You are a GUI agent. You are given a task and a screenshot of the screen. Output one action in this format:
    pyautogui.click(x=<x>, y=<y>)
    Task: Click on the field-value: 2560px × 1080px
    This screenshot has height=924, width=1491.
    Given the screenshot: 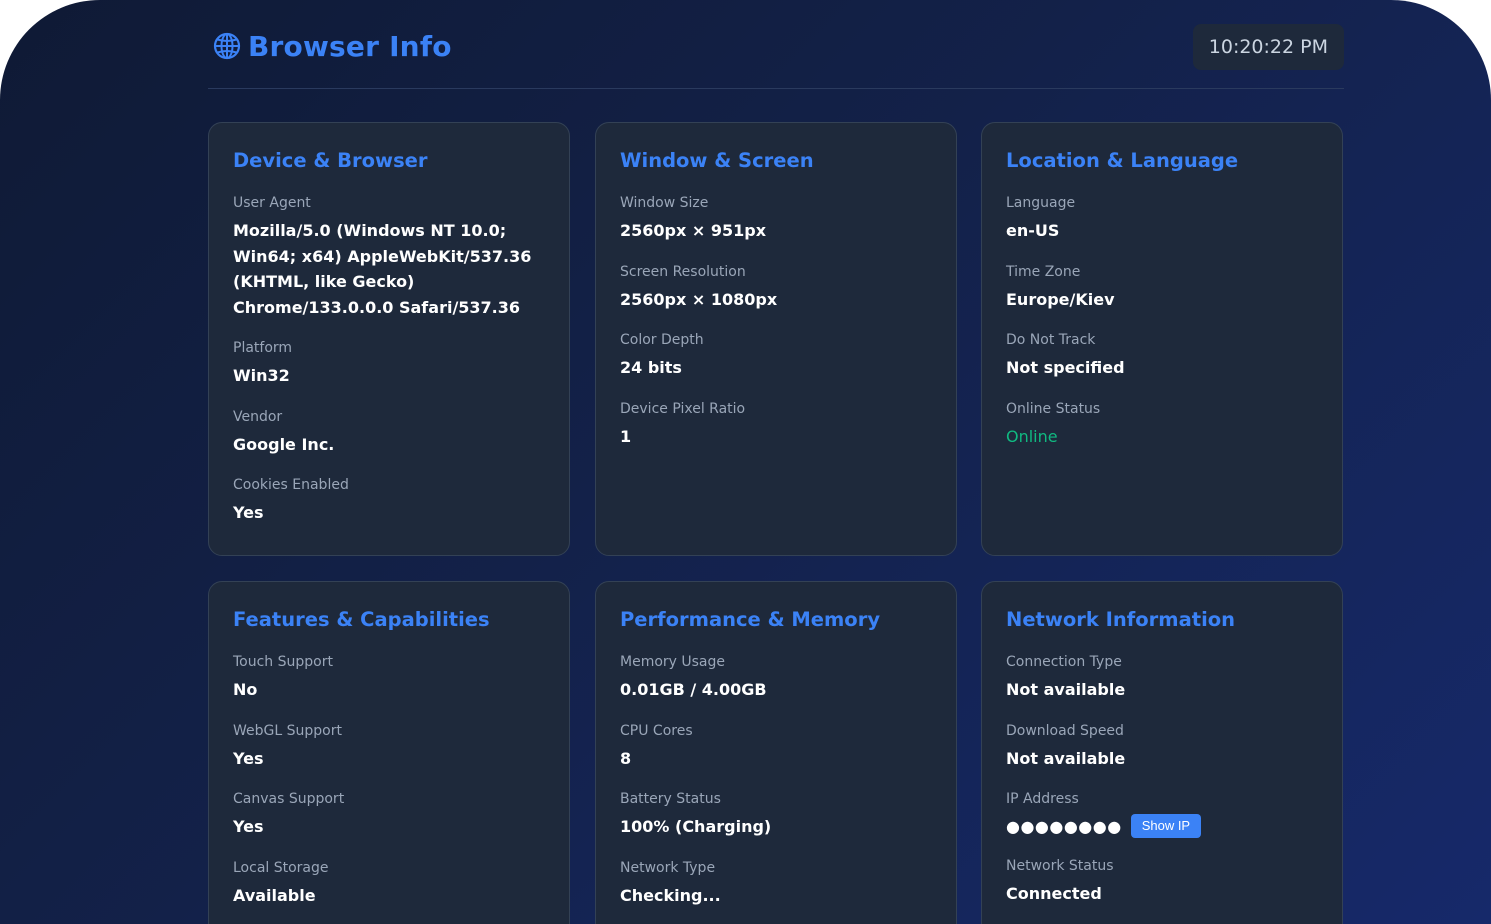 What is the action you would take?
    pyautogui.click(x=699, y=299)
    